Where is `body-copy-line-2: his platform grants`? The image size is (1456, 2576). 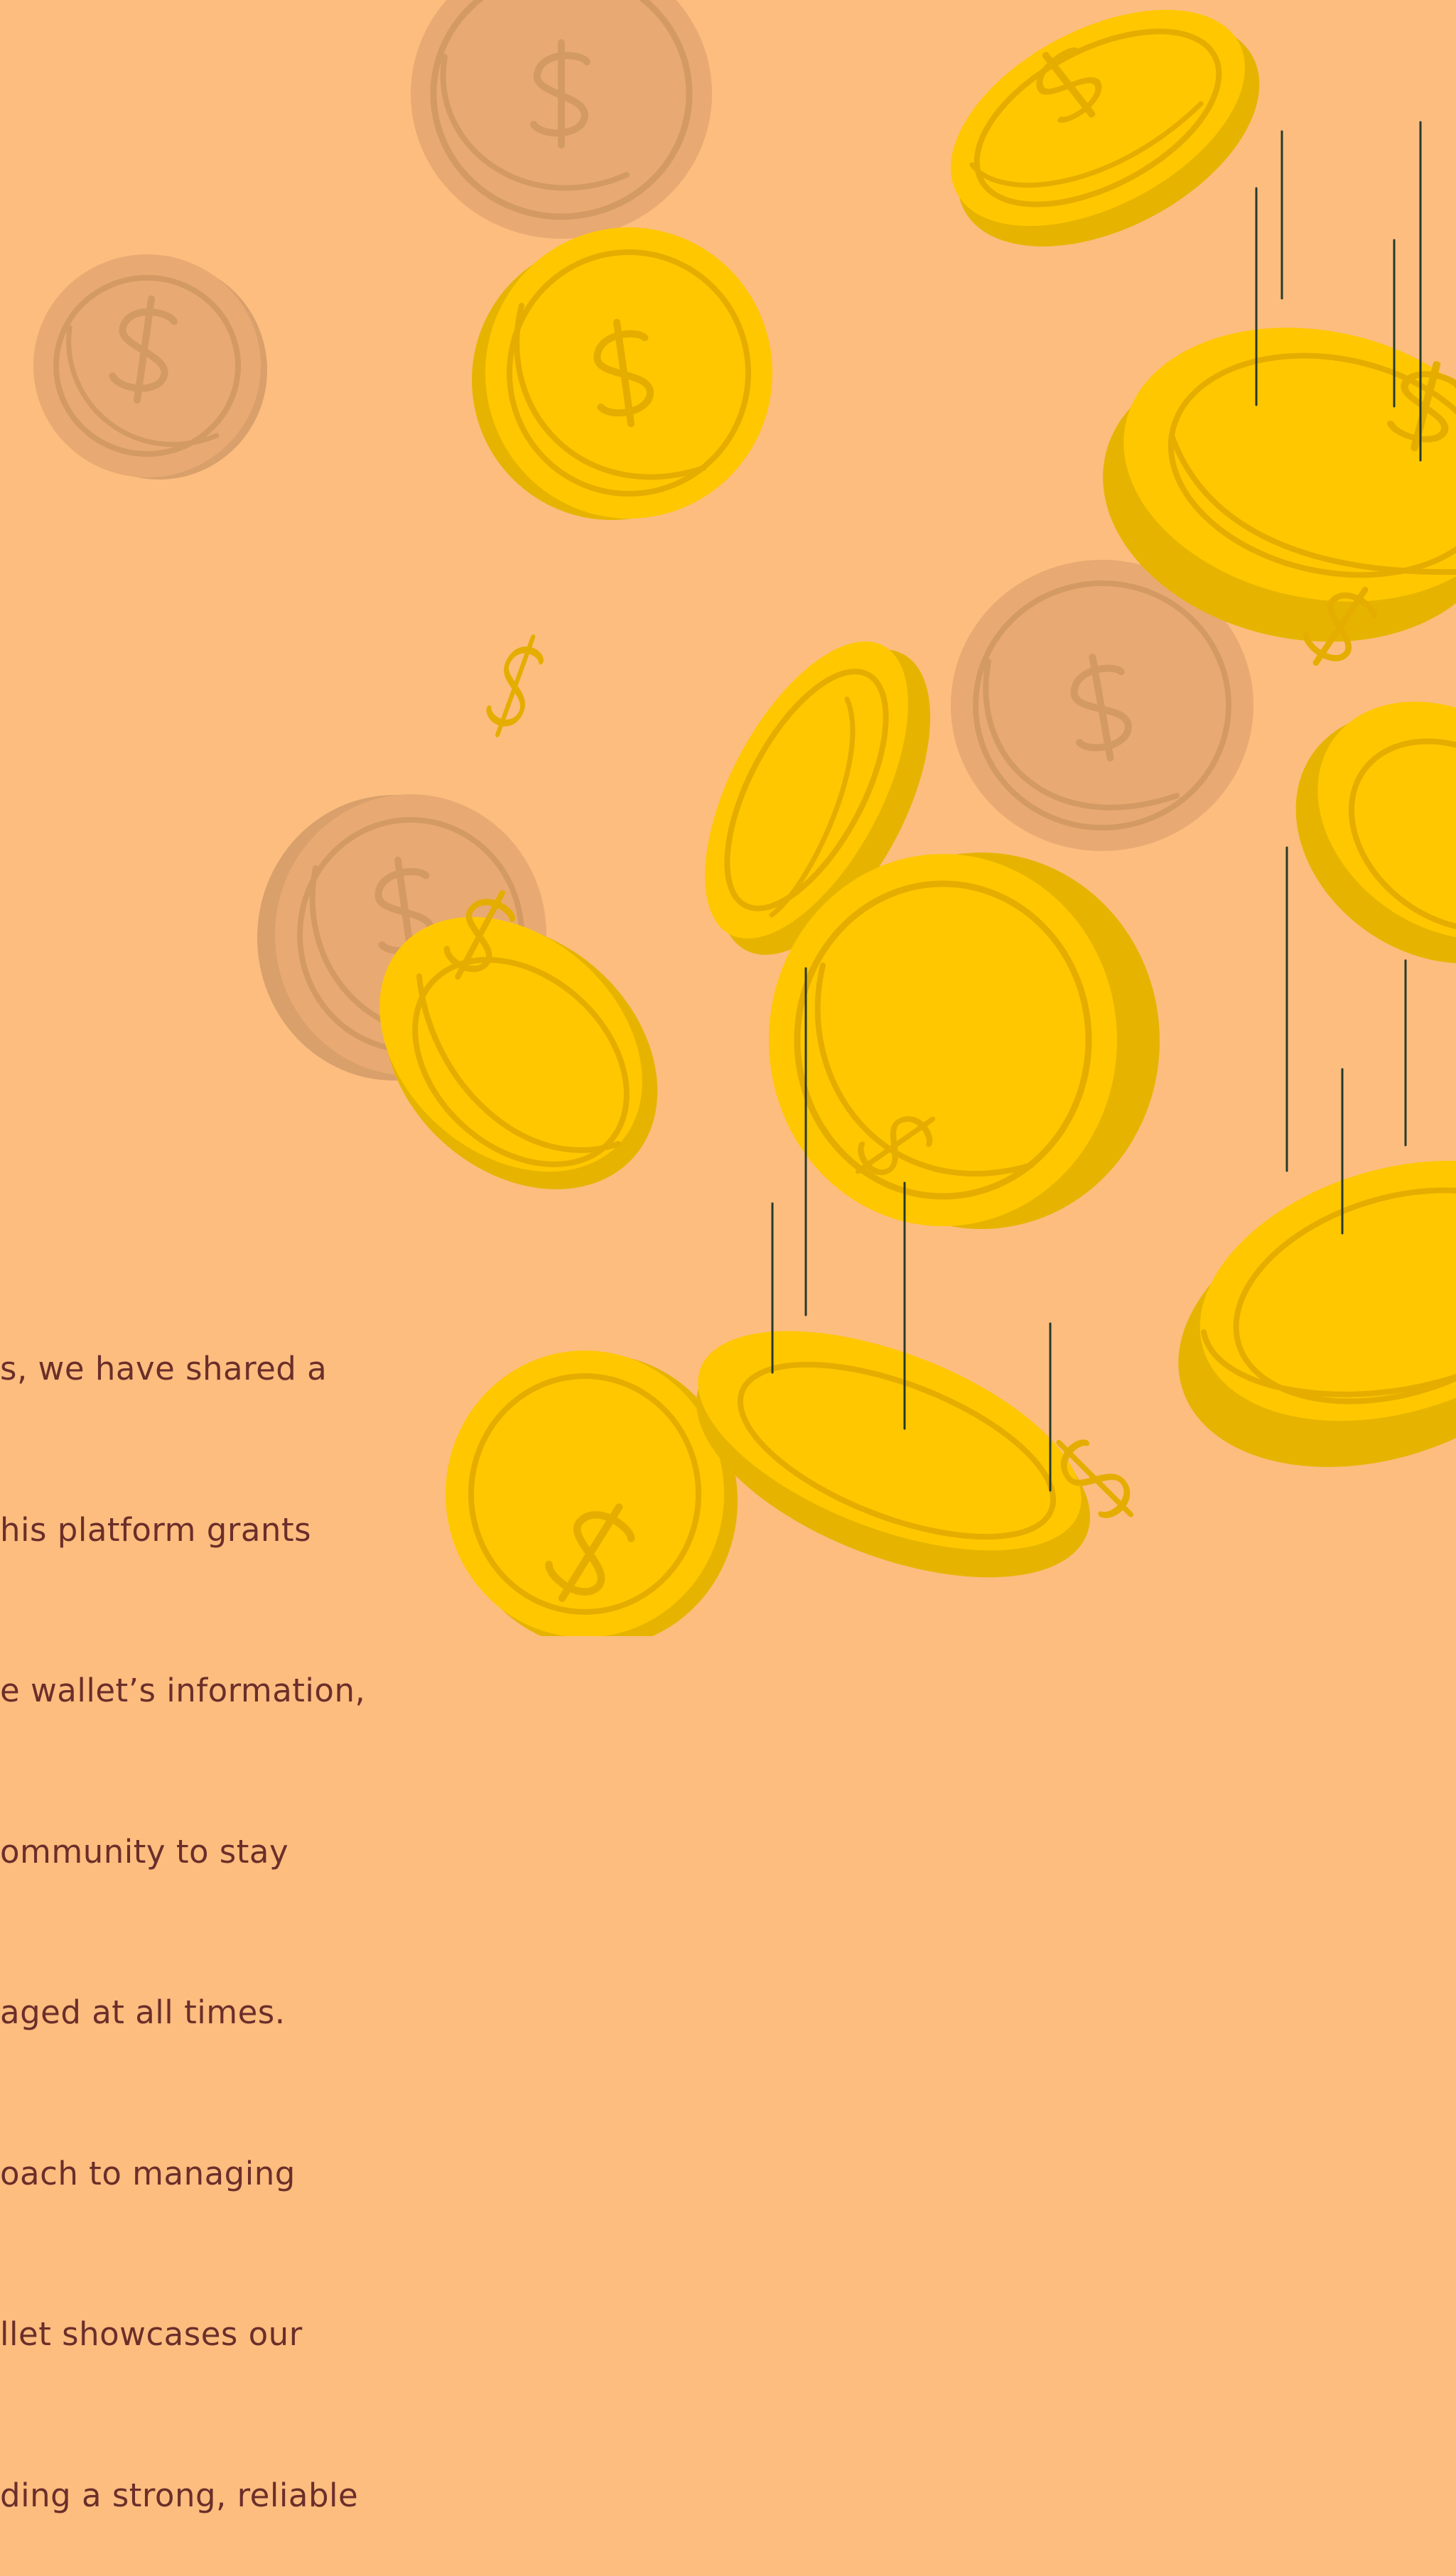 body-copy-line-2: his platform grants is located at coordinates (156, 1529).